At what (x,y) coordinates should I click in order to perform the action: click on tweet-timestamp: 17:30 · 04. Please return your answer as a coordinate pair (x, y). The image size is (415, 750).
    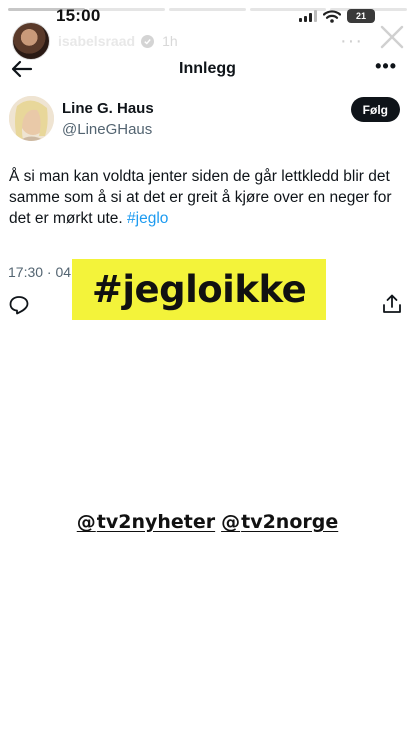
    Looking at the image, I should click on (40, 272).